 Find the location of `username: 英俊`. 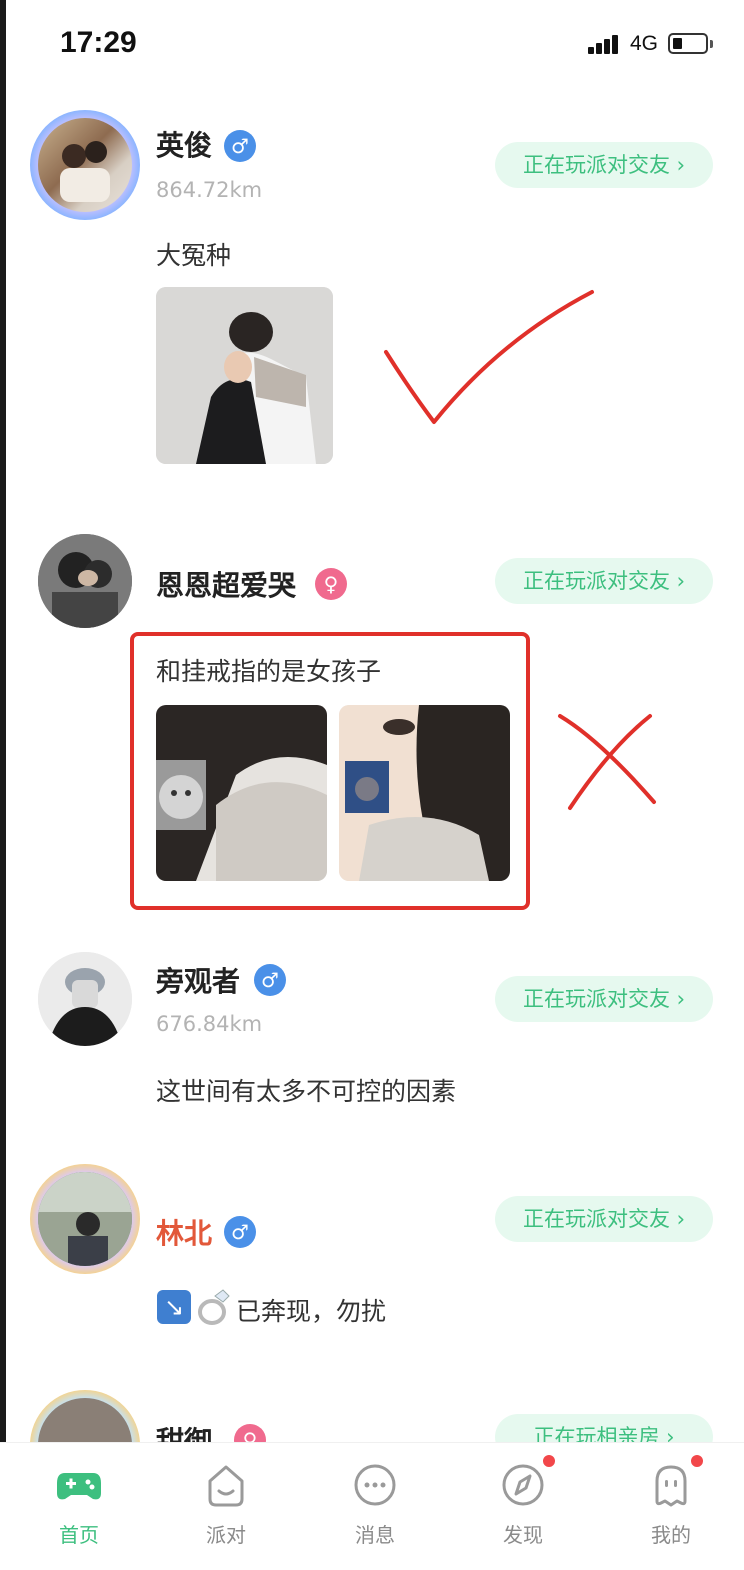

username: 英俊 is located at coordinates (184, 144).